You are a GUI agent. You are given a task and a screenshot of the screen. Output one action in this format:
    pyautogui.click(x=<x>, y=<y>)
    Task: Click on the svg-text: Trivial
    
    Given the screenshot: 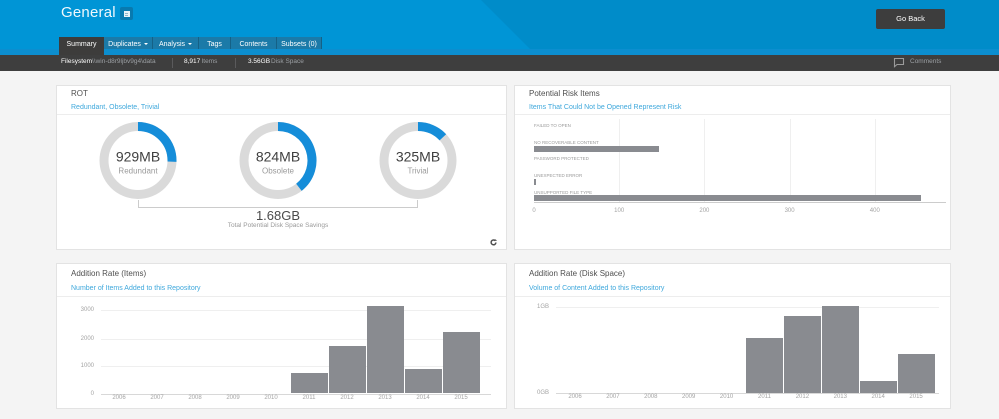 What is the action you would take?
    pyautogui.click(x=417, y=171)
    